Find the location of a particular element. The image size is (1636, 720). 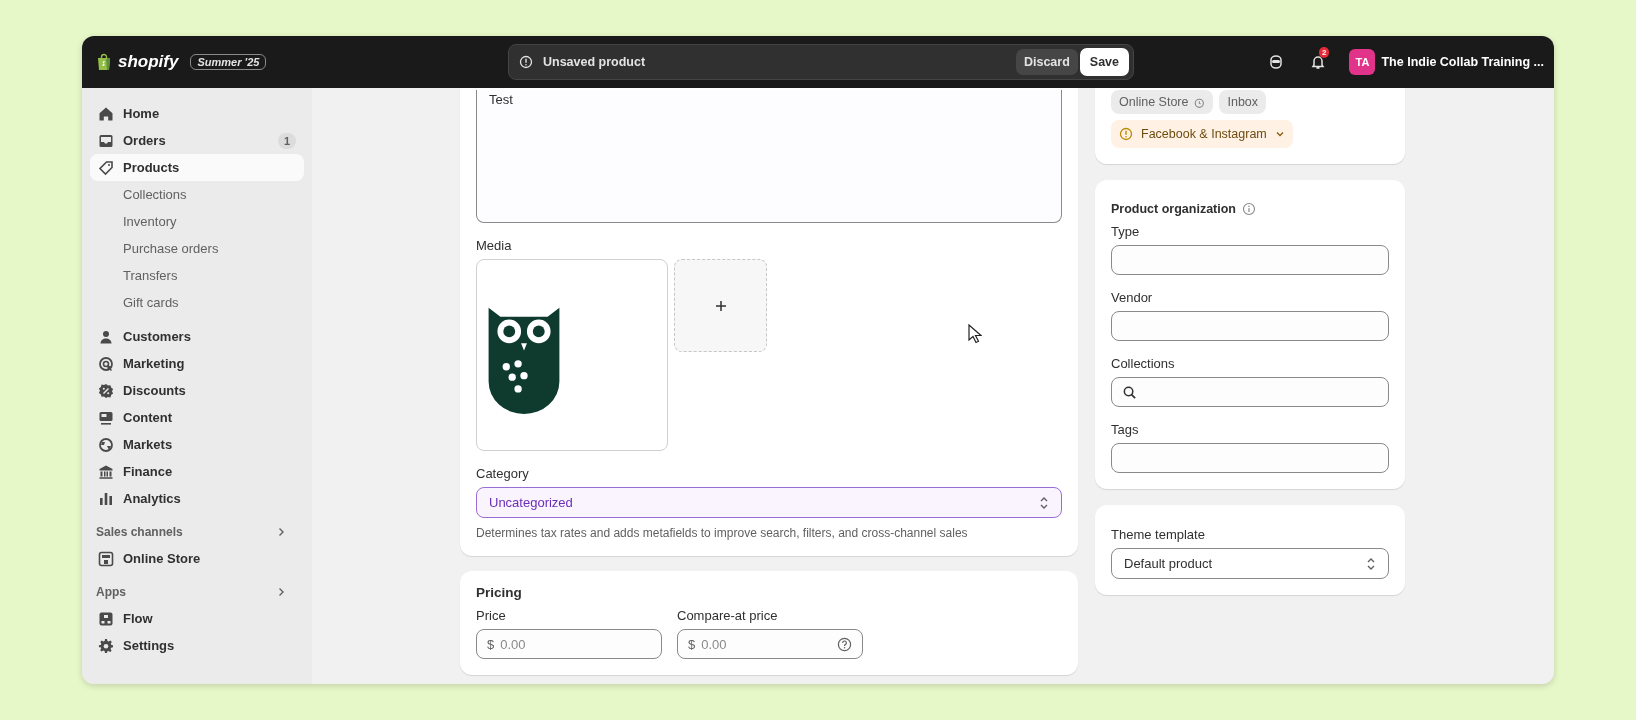

nav-item: Orders 1 is located at coordinates (197, 140).